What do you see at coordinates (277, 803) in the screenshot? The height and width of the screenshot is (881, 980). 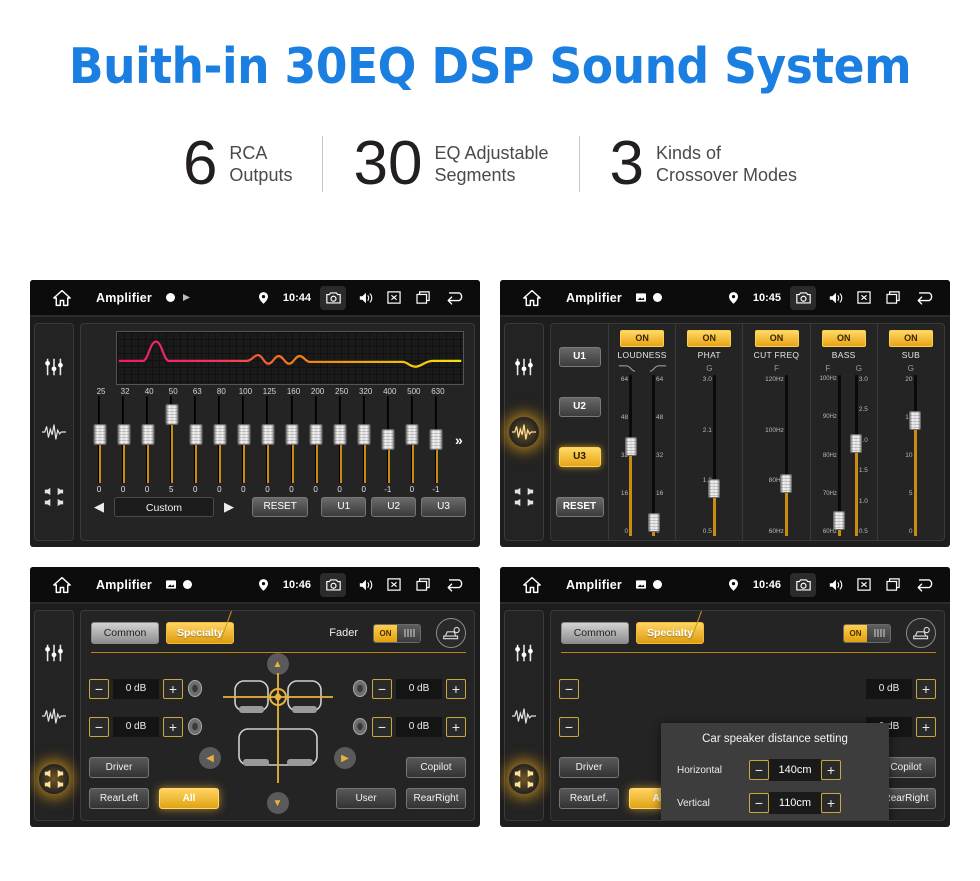 I see `fader-down-button: ▼` at bounding box center [277, 803].